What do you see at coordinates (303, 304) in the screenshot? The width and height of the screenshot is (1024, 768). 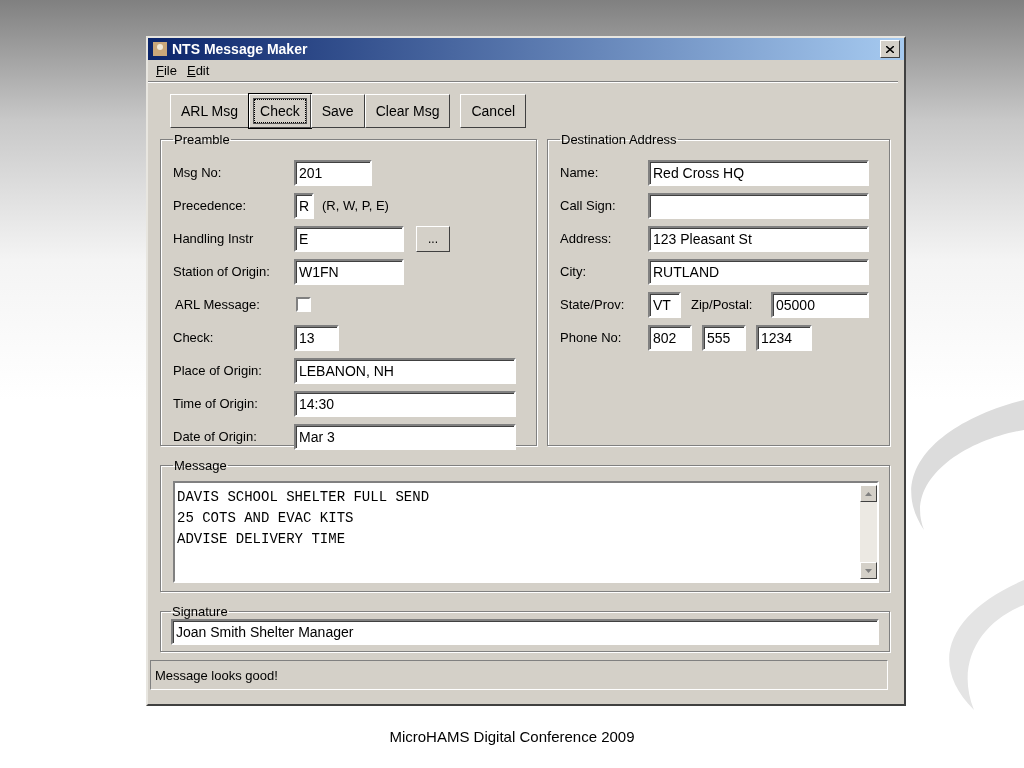 I see `checkbox` at bounding box center [303, 304].